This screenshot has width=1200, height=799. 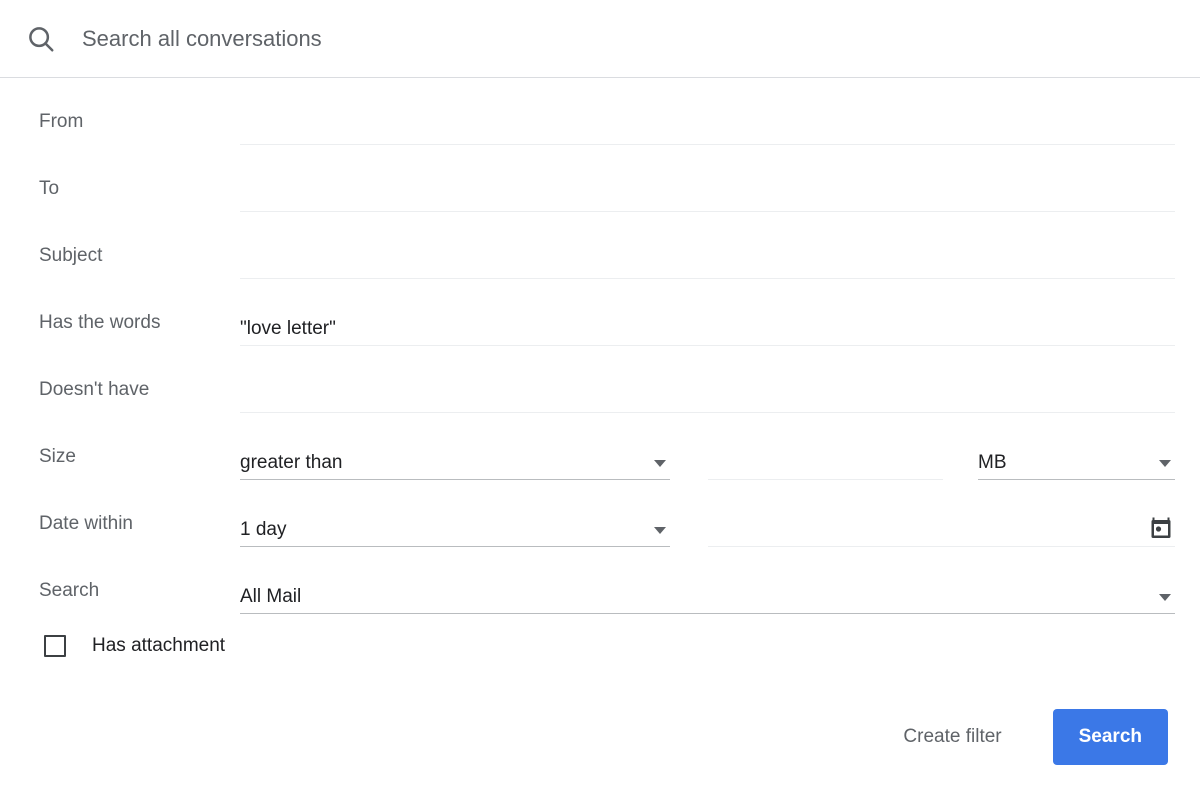 I want to click on to-input-wrapper, so click(x=707, y=195).